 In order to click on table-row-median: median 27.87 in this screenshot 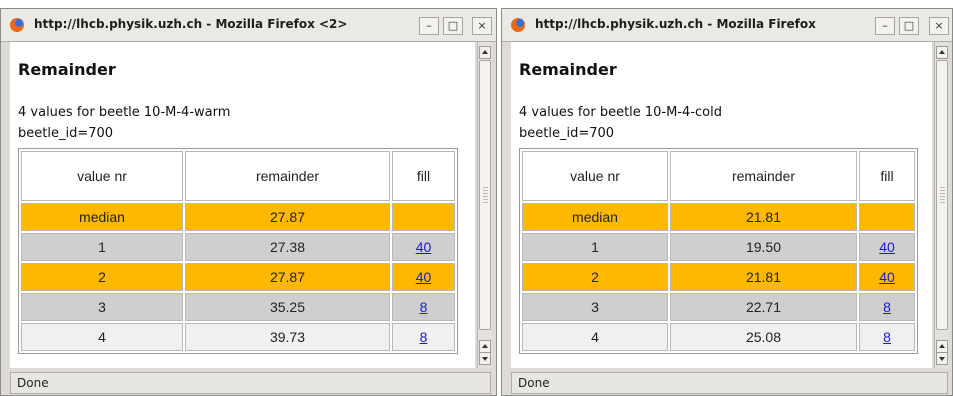, I will do `click(238, 217)`.